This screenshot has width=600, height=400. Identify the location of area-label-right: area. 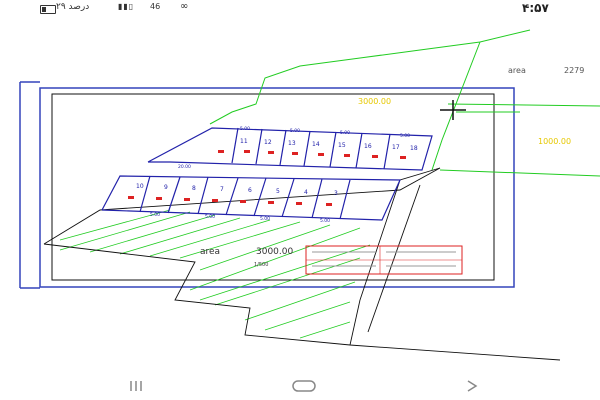
(517, 70).